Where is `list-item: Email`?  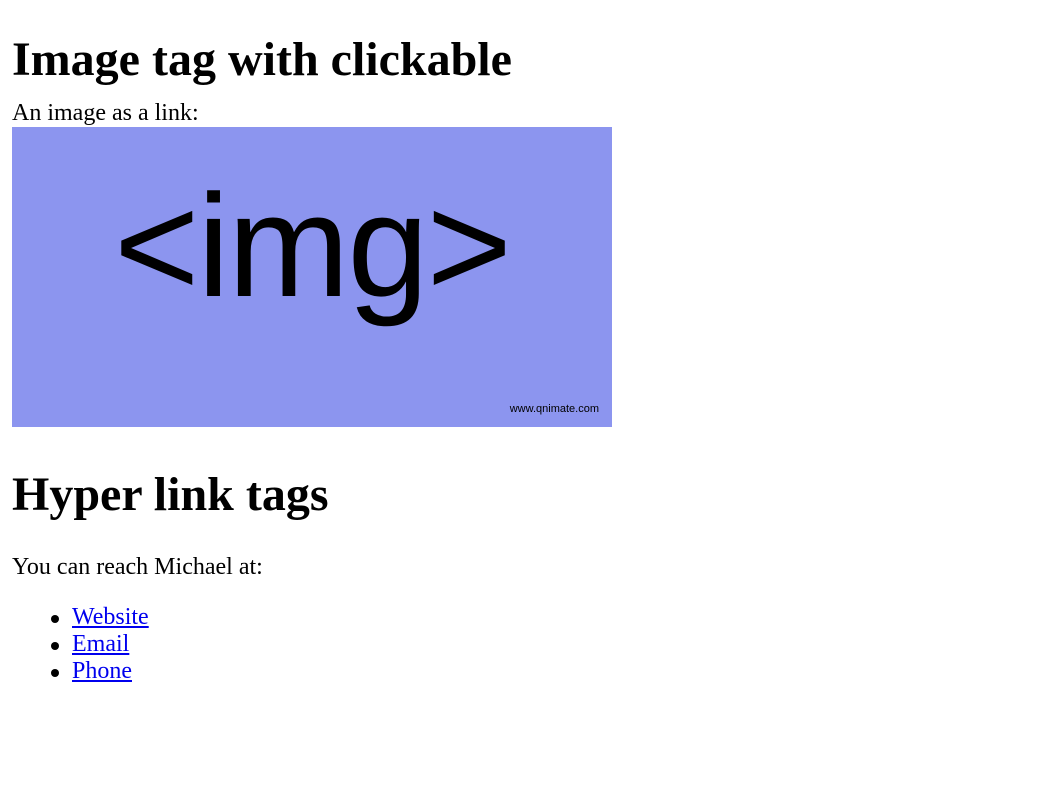
list-item: Email is located at coordinates (530, 644).